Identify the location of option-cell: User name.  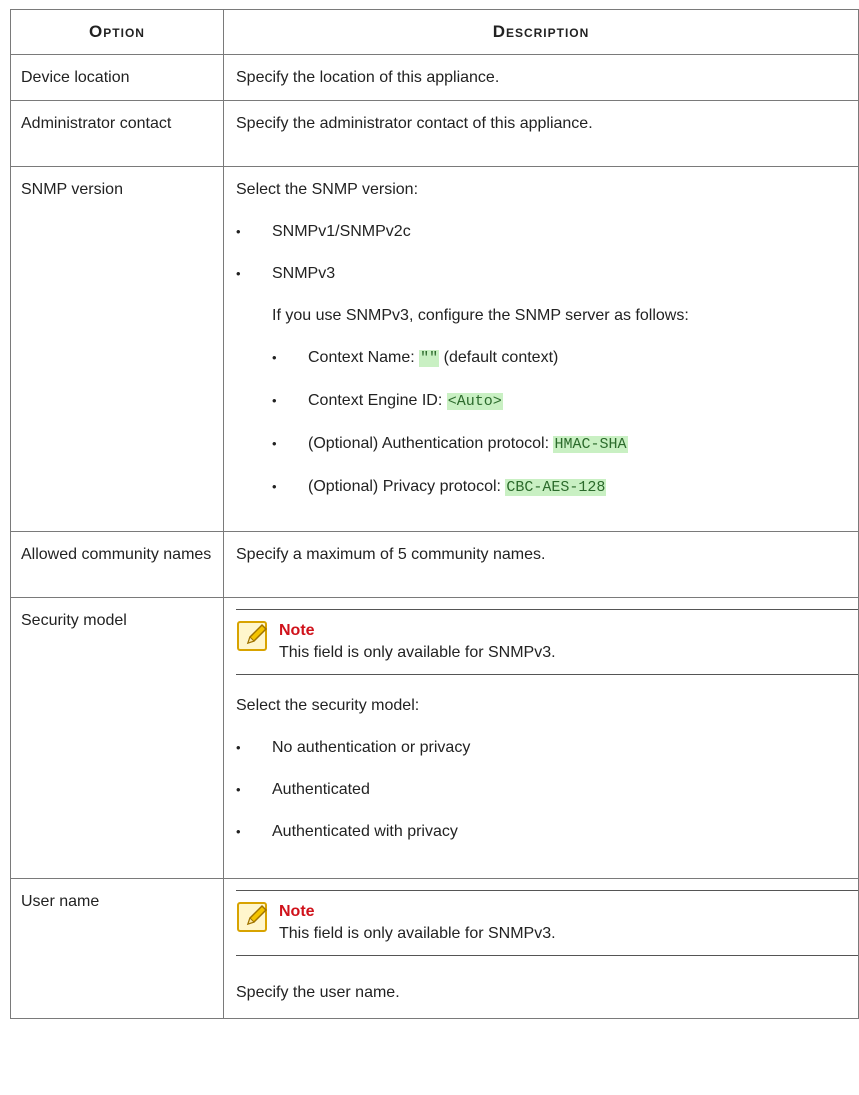
(117, 948).